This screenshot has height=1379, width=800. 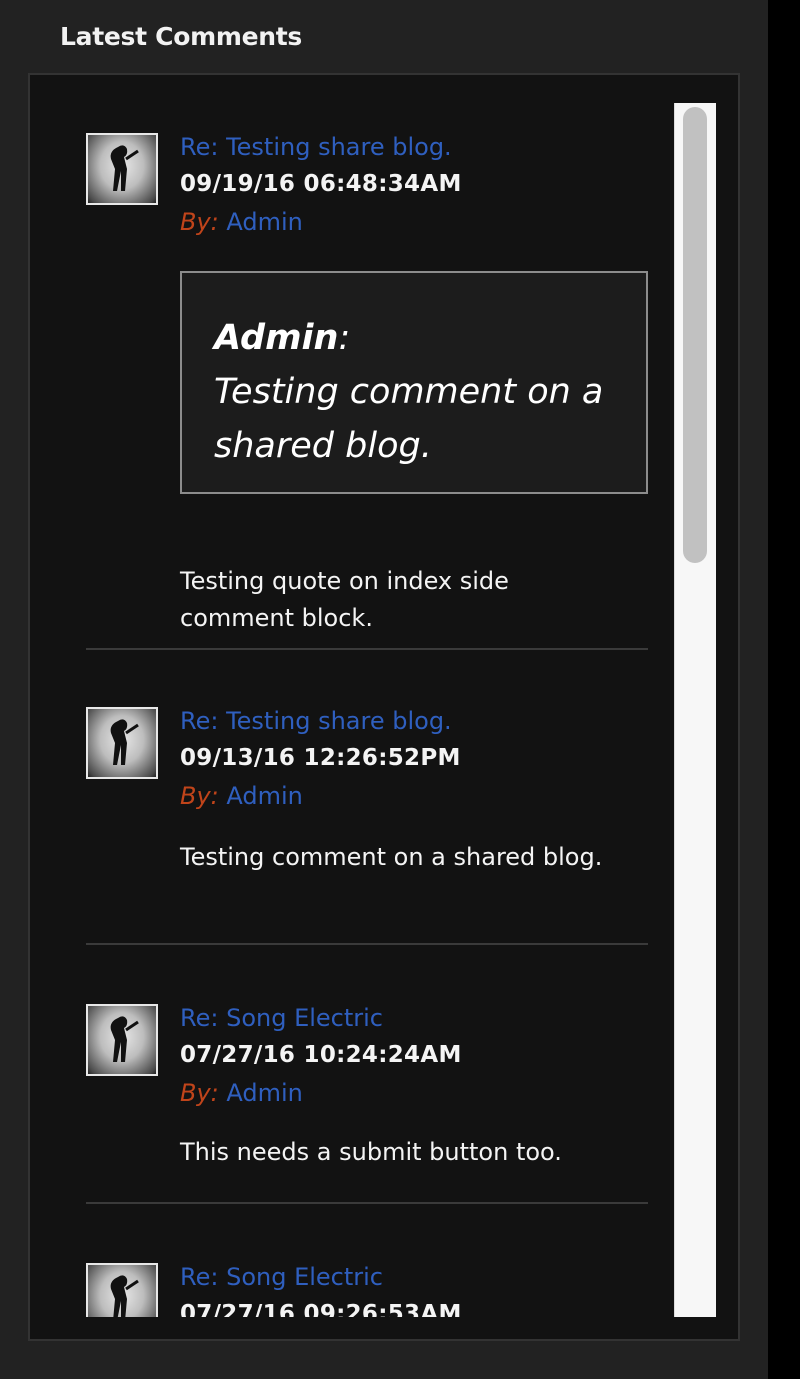 I want to click on block-title: Latest Comments, so click(x=181, y=36).